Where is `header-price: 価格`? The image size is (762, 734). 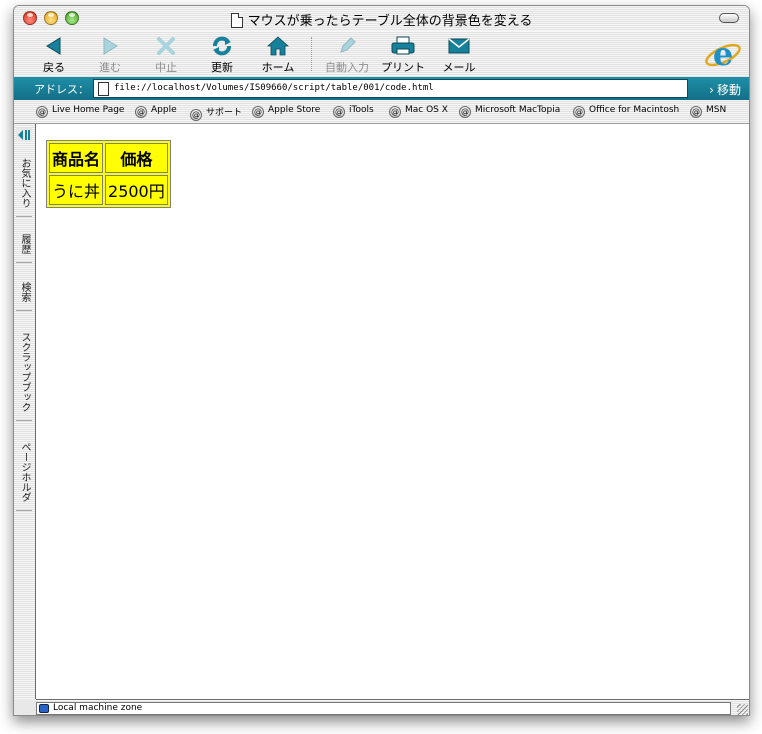
header-price: 価格 is located at coordinates (136, 158).